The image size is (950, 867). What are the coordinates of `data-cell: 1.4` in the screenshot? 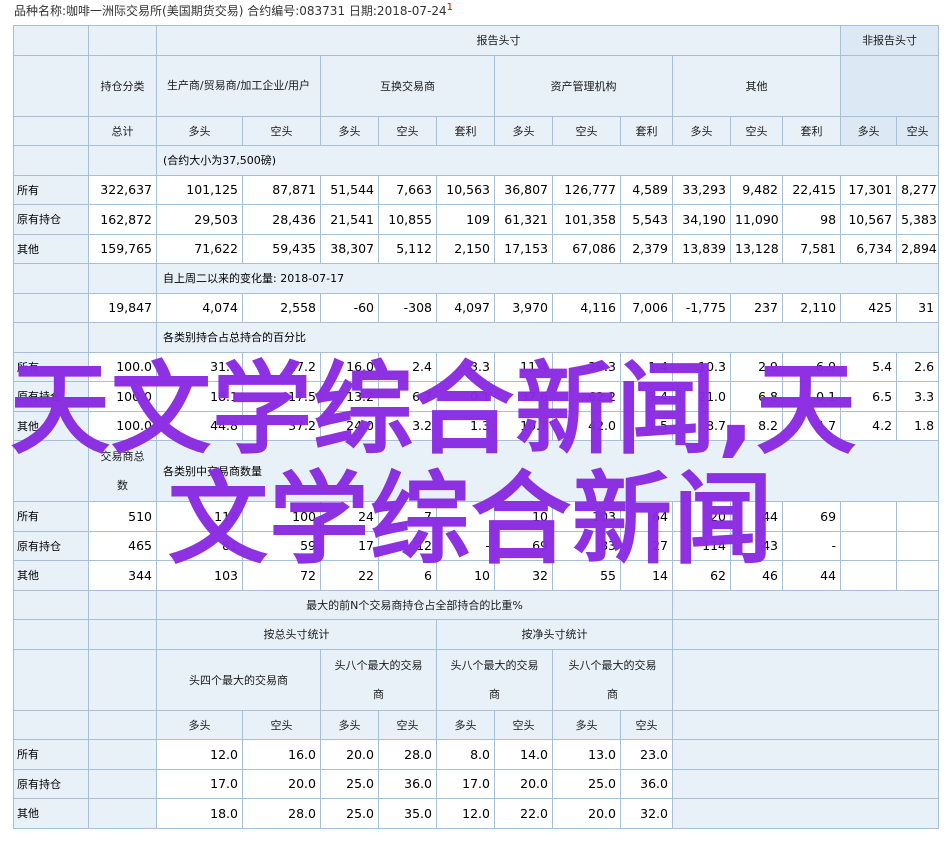 It's located at (646, 366).